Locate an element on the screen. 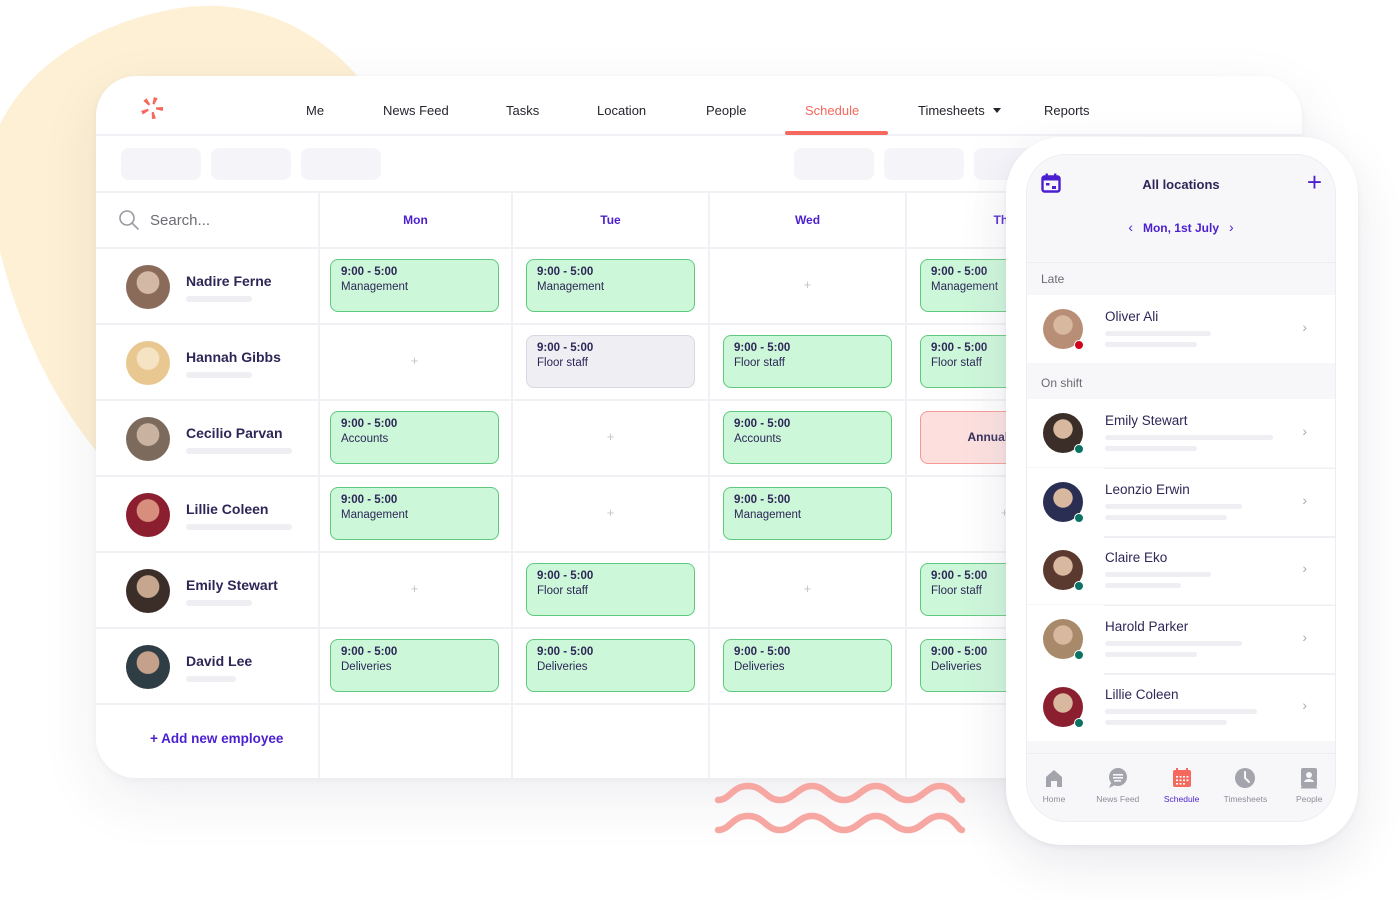 The height and width of the screenshot is (900, 1400). calendar-icon is located at coordinates (1181, 777).